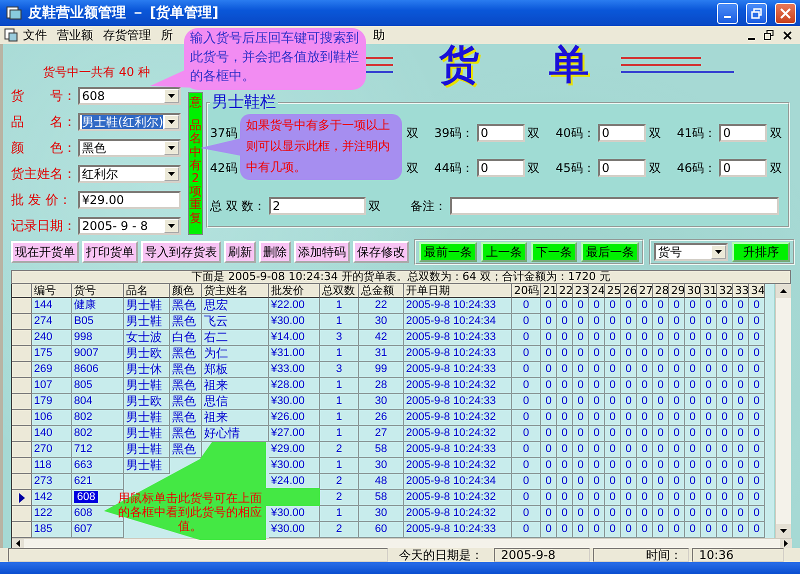 The width and height of the screenshot is (800, 574). I want to click on menu-item: 所, so click(167, 35).